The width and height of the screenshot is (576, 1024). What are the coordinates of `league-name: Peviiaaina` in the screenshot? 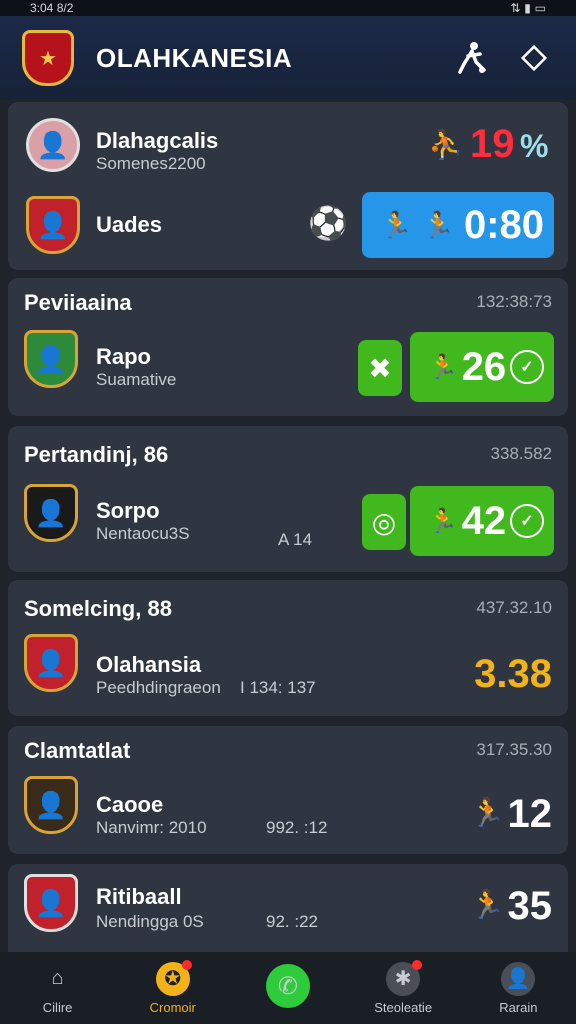 It's located at (78, 302).